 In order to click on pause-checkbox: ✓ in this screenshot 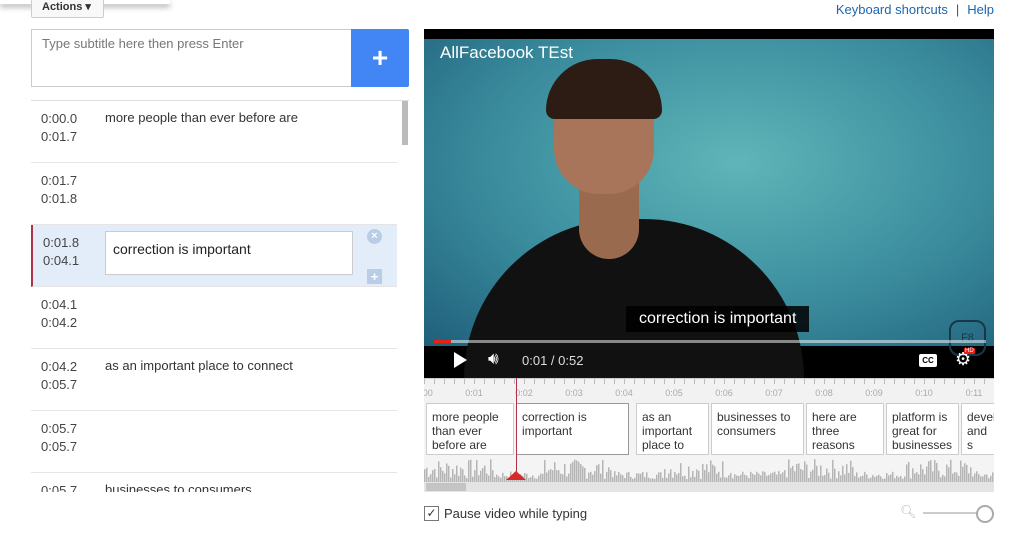, I will do `click(431, 513)`.